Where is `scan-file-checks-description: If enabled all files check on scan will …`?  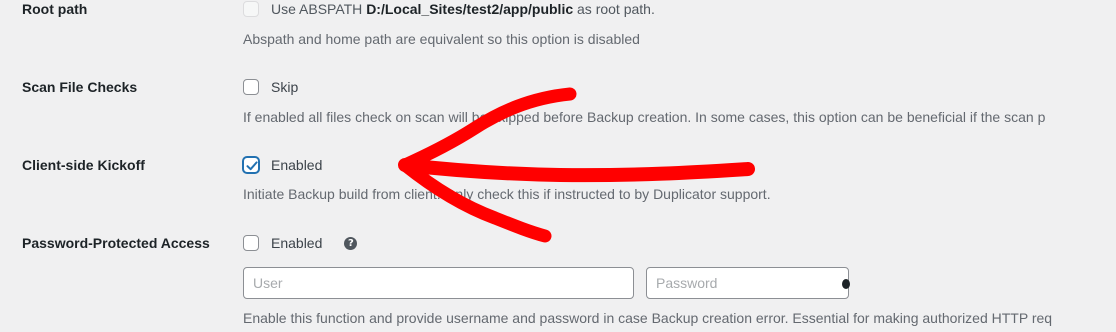
scan-file-checks-description: If enabled all files check on scan will … is located at coordinates (644, 117).